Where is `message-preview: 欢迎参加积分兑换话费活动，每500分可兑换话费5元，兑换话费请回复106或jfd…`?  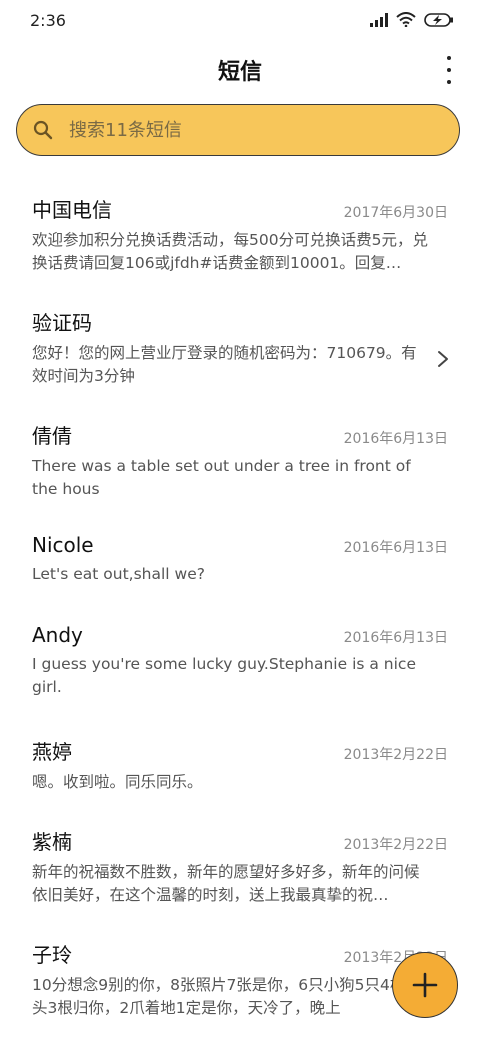 message-preview: 欢迎参加积分兑换话费活动，每500分可兑换话费5元，兑换话费请回复106或jfd… is located at coordinates (230, 251).